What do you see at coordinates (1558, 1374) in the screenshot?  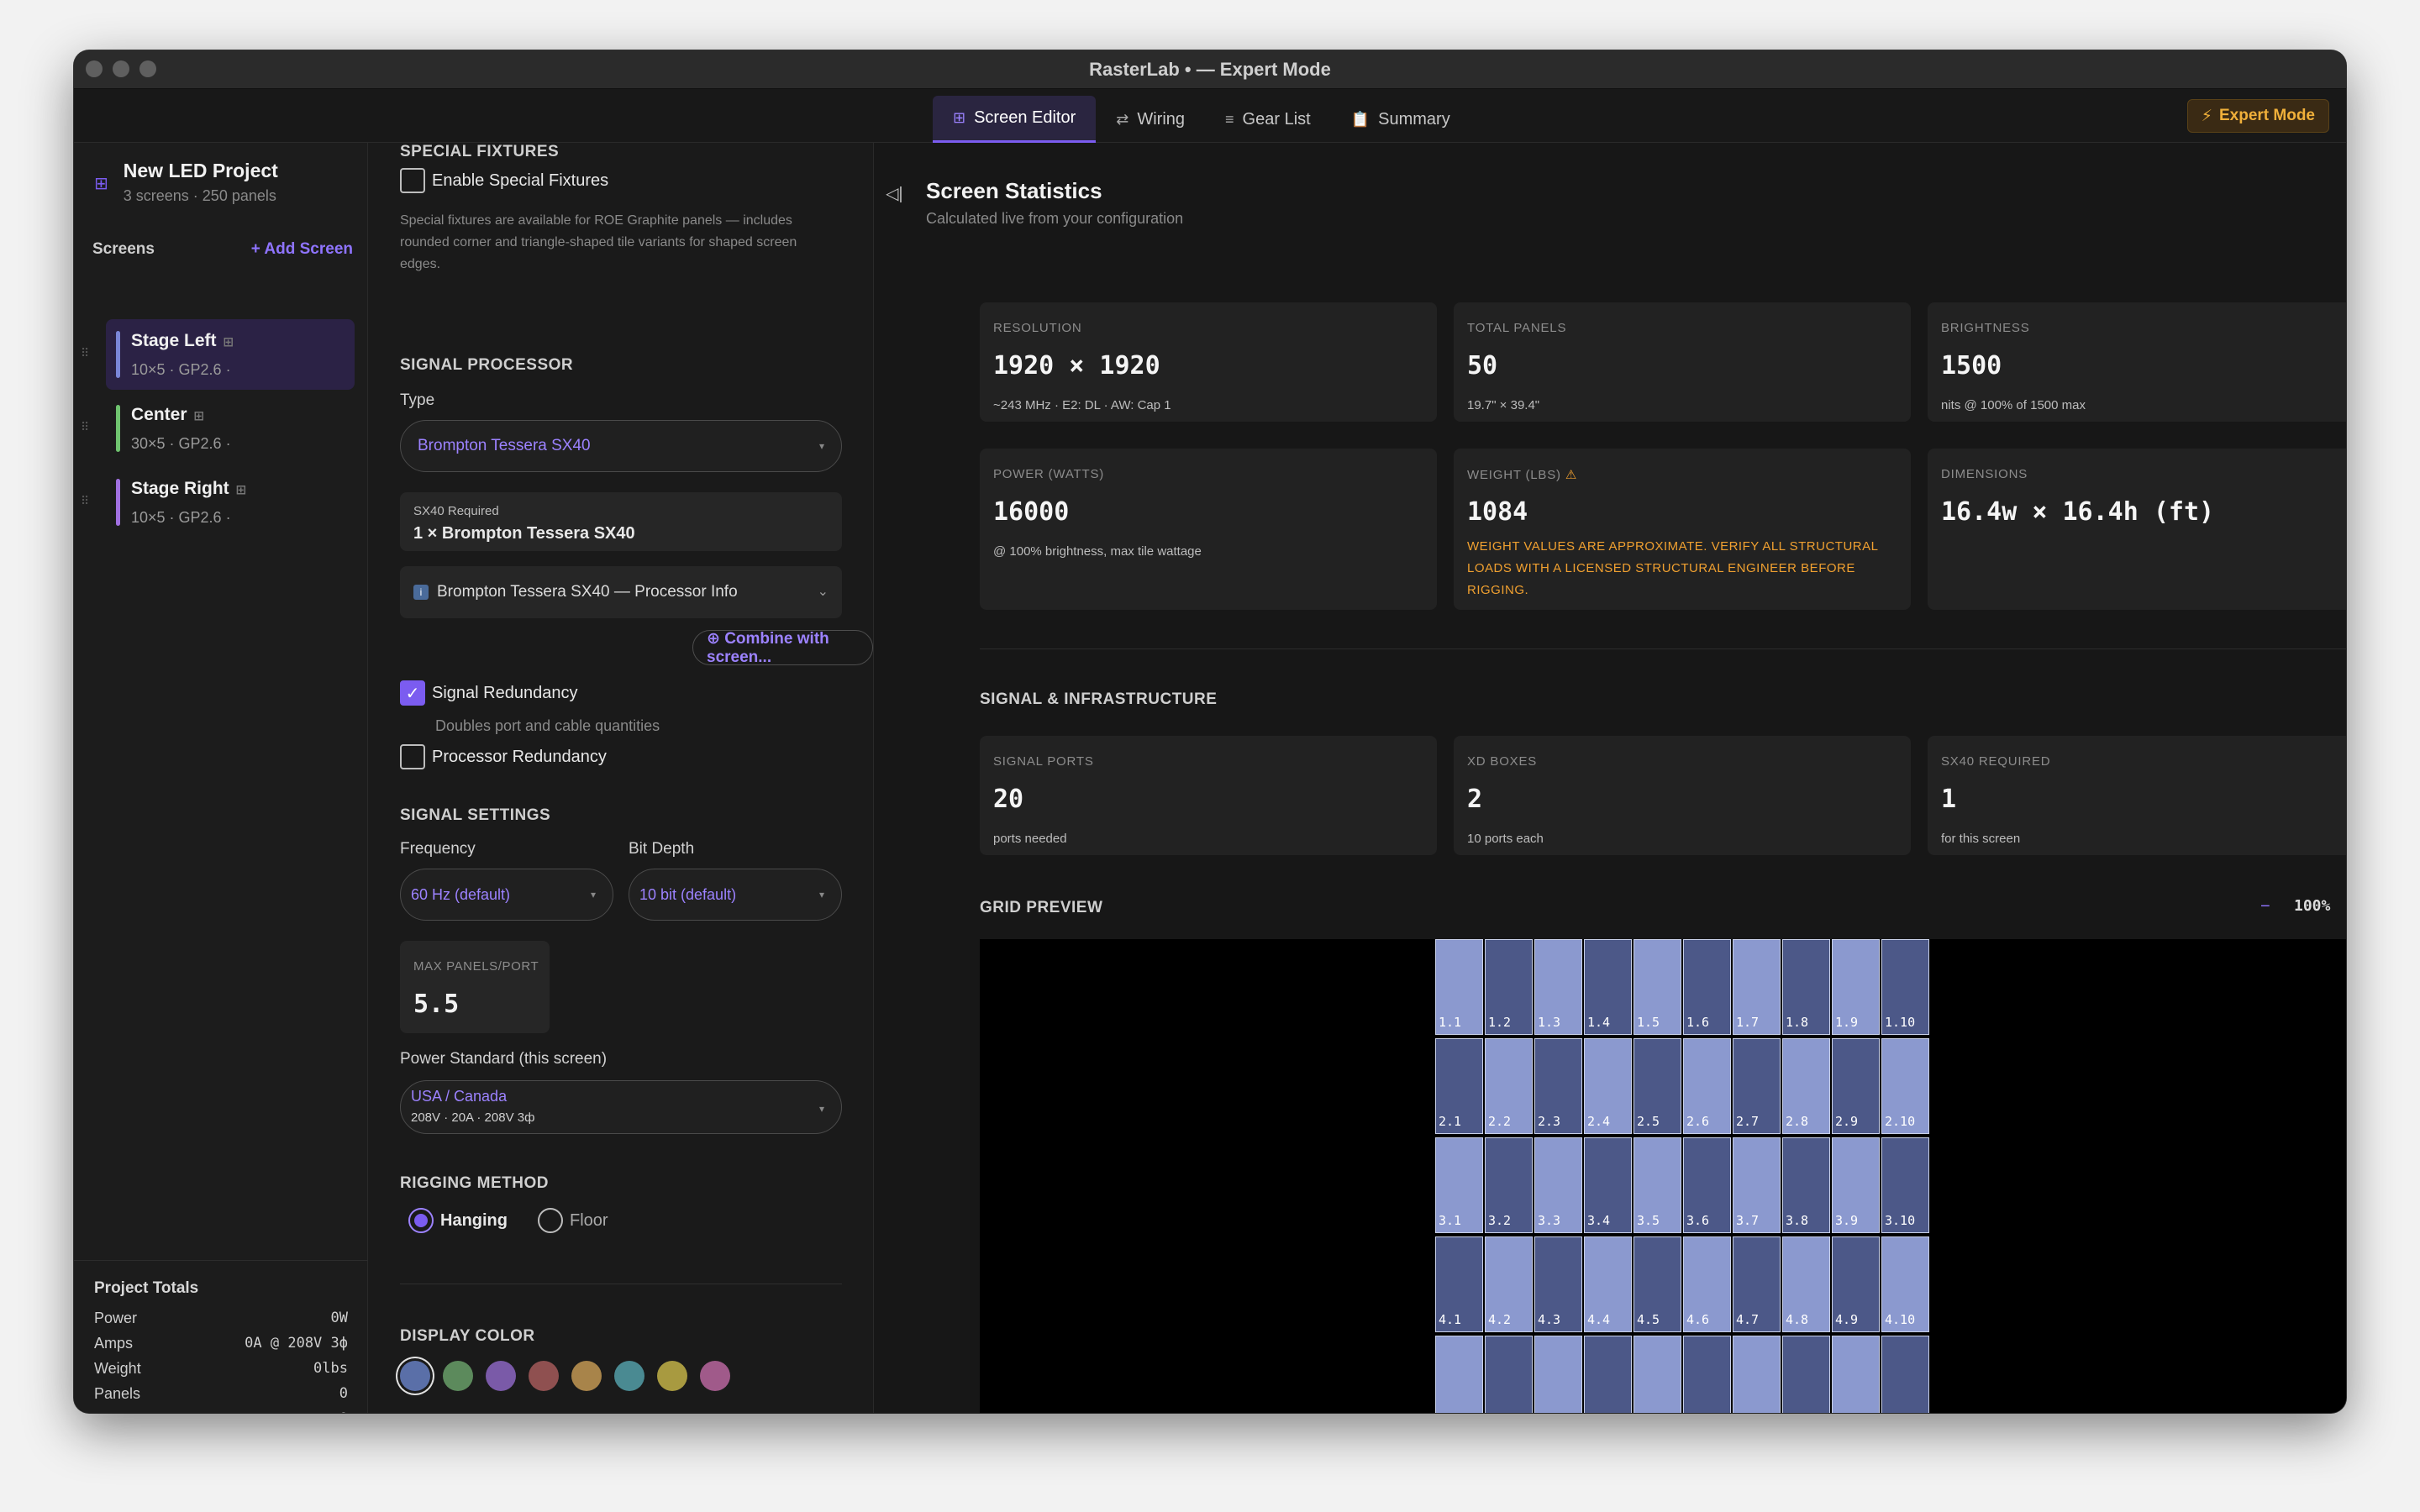 I see `panel-tile: 5.3` at bounding box center [1558, 1374].